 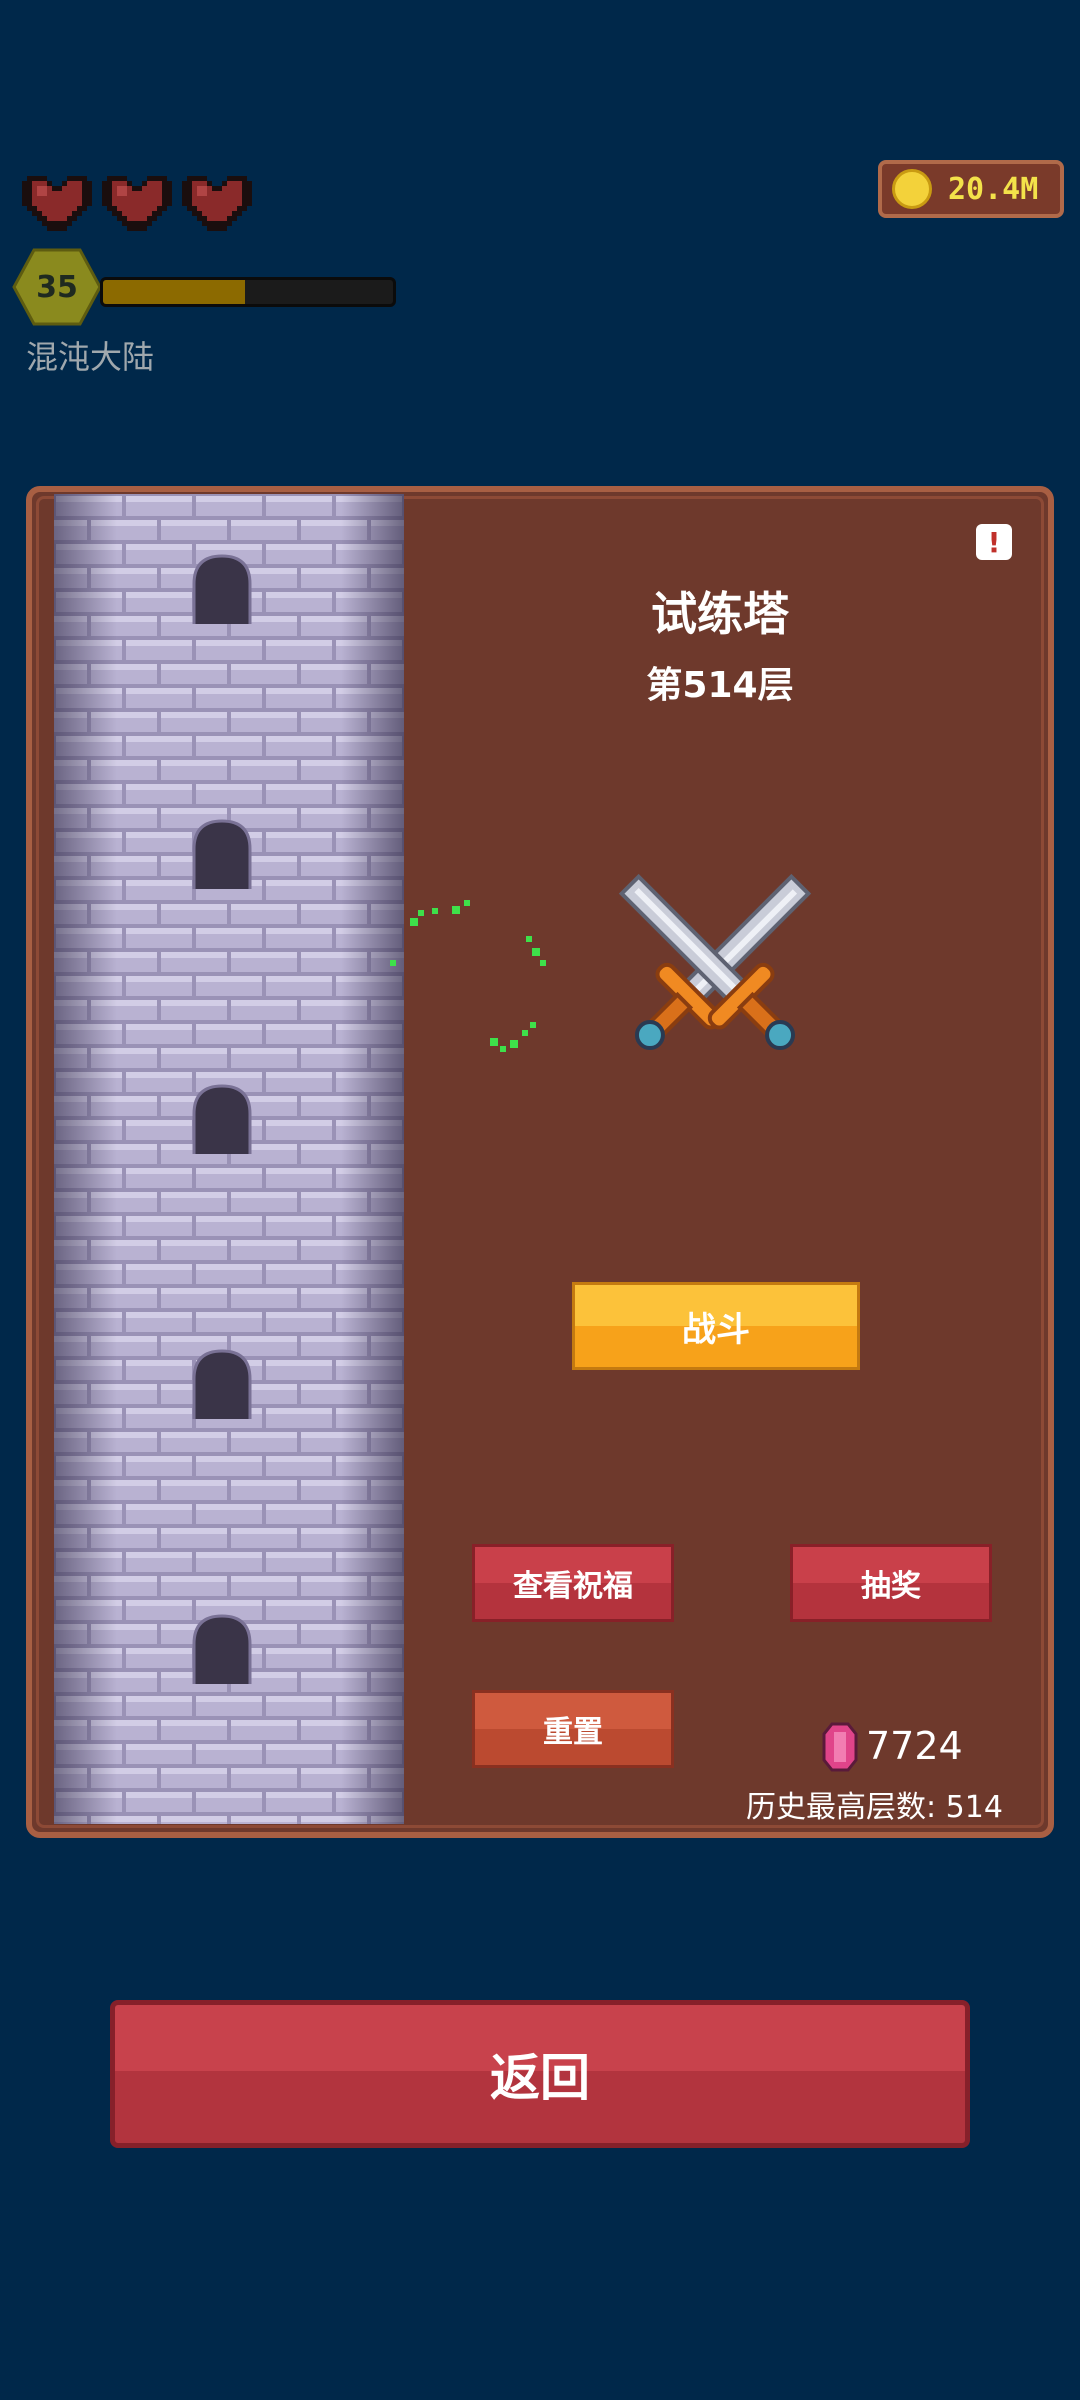 What do you see at coordinates (468, 976) in the screenshot?
I see `sparkle-effect-icon` at bounding box center [468, 976].